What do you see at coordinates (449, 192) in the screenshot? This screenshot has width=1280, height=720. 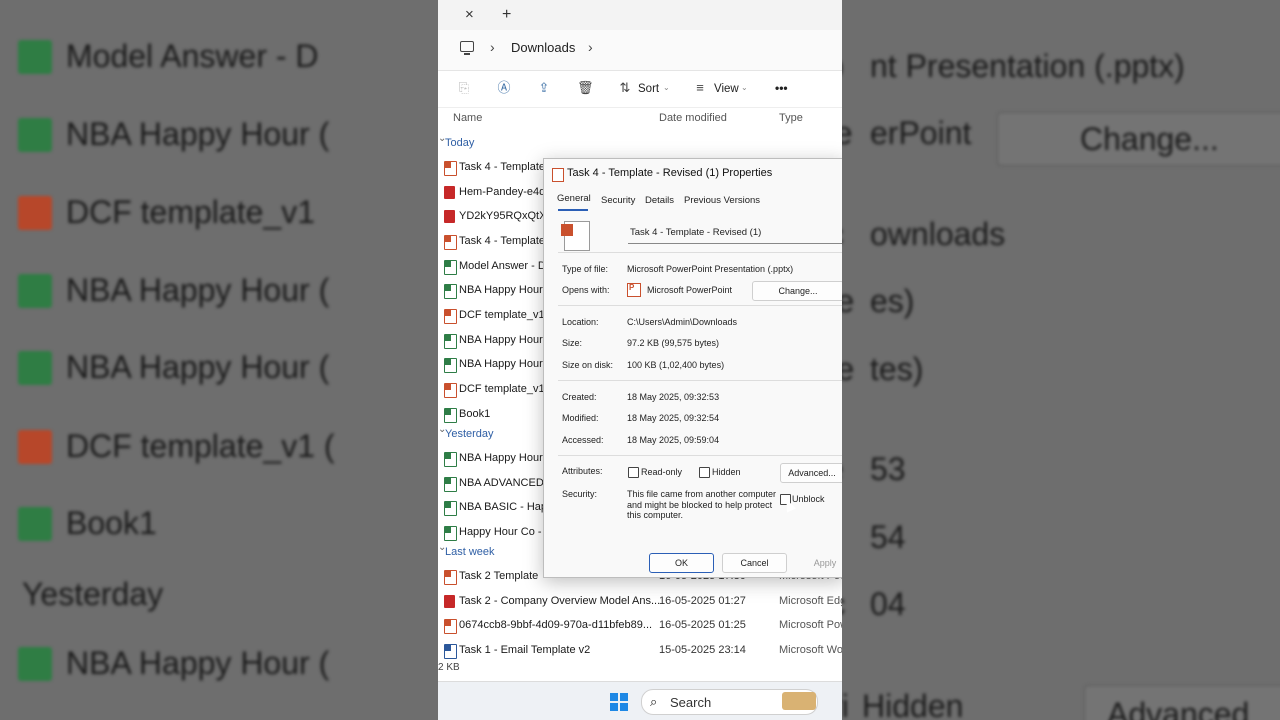 I see `pdf-file-icon` at bounding box center [449, 192].